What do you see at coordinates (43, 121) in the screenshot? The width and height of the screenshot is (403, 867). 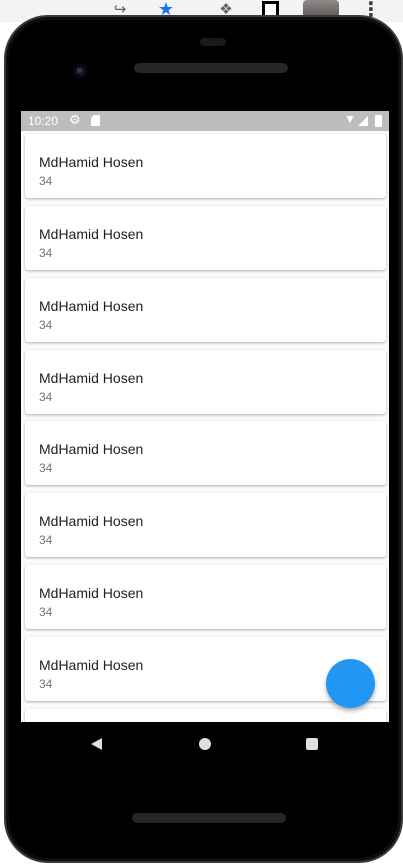 I see `status-time: 10:20` at bounding box center [43, 121].